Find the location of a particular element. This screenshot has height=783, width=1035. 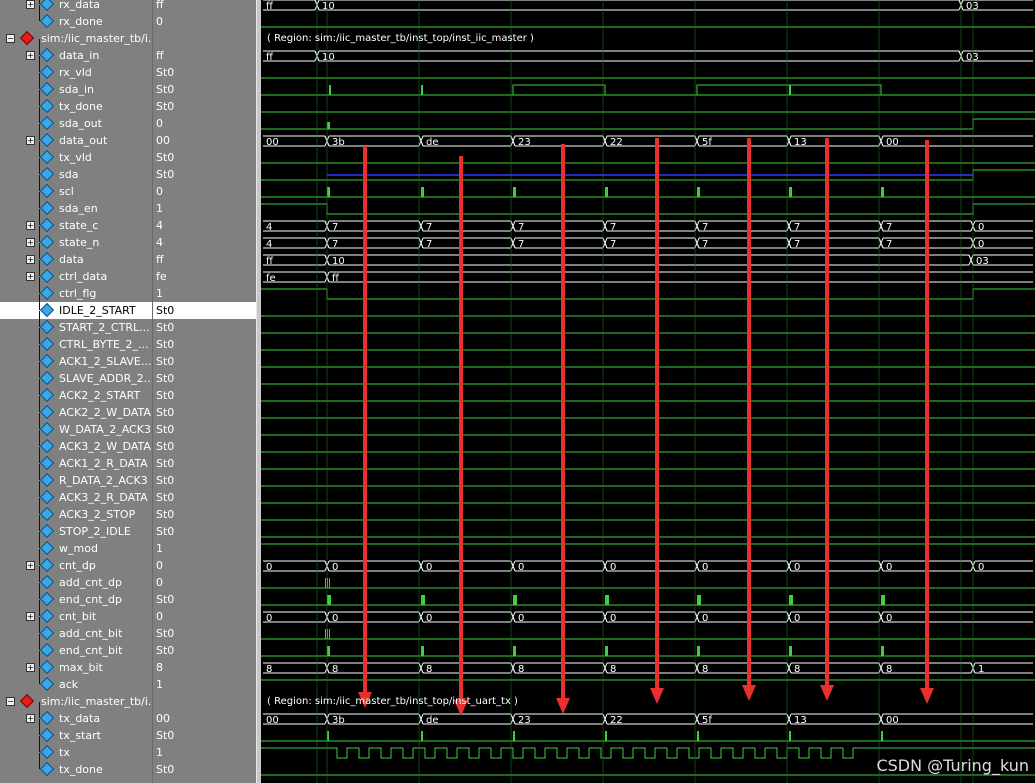

signal-row: STOP_2_IDLE is located at coordinates (76, 527).